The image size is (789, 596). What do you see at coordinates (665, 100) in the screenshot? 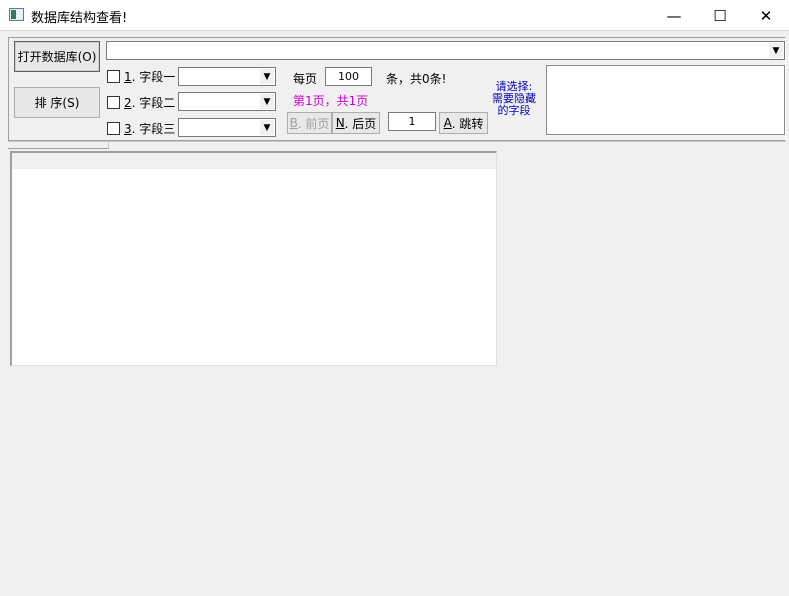
I see `hide-fields-listbox` at bounding box center [665, 100].